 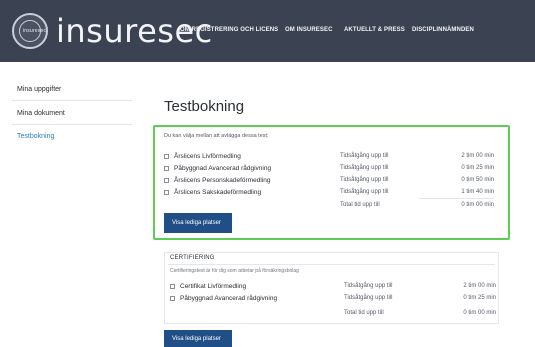 What do you see at coordinates (229, 30) in the screenshot?
I see `nav-registrering-licens: OM REGISTRERING OCH LICENS` at bounding box center [229, 30].